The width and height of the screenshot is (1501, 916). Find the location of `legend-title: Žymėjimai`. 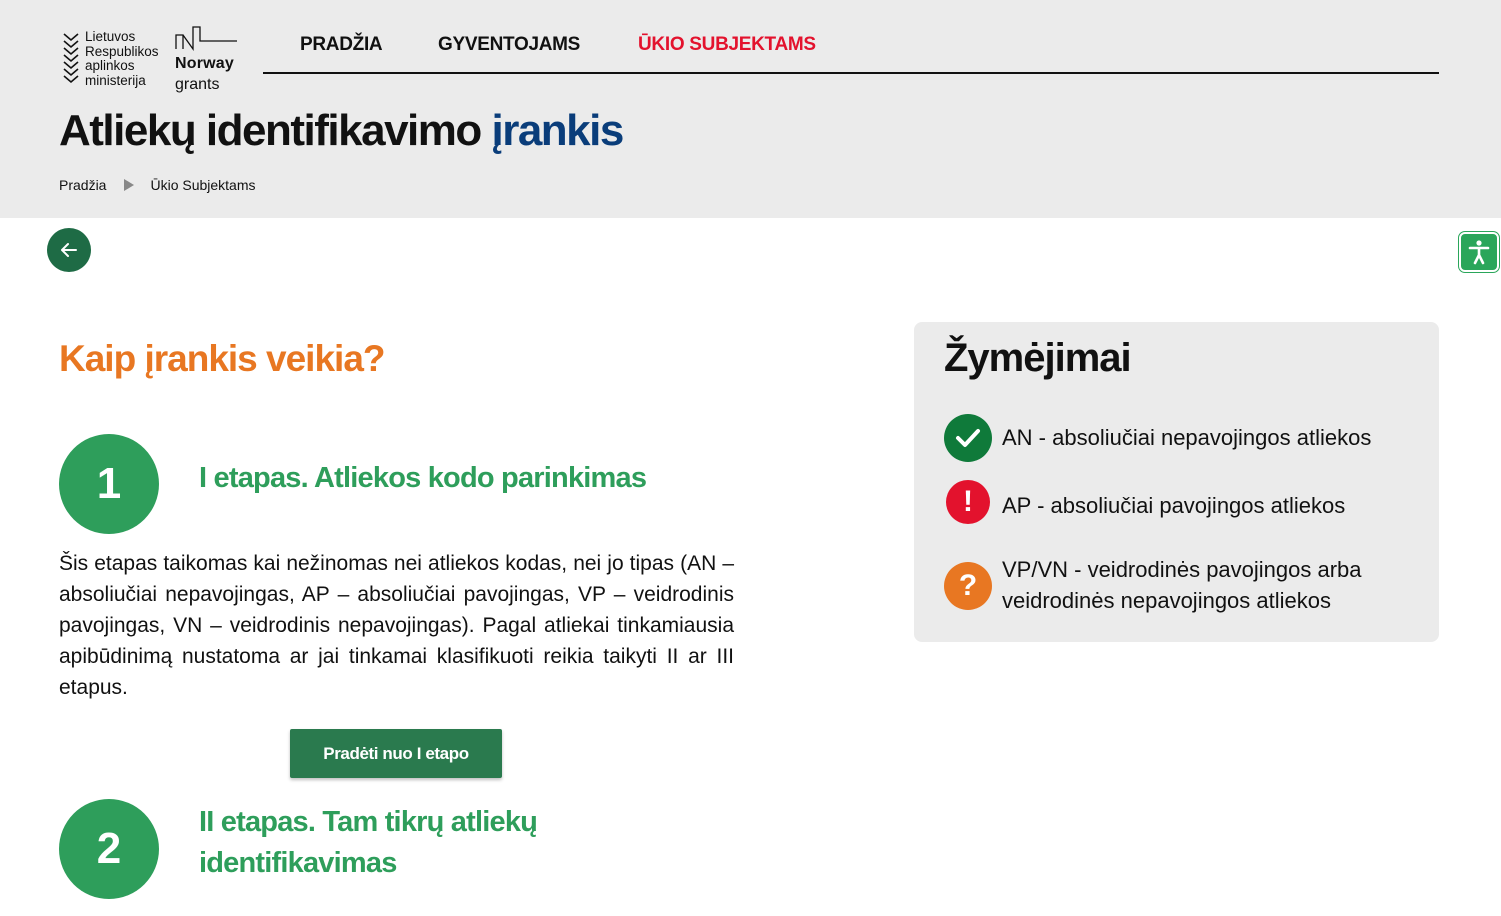

legend-title: Žymėjimai is located at coordinates (1038, 358).